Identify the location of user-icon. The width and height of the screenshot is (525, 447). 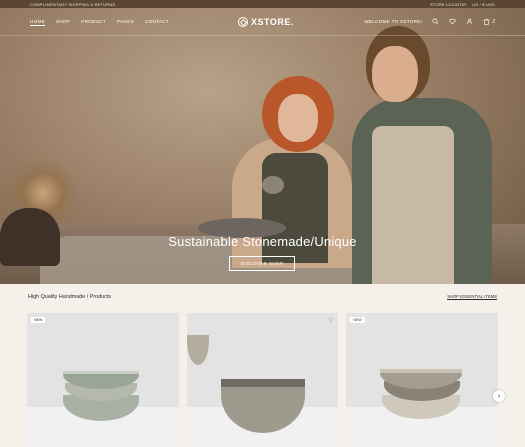
(469, 21).